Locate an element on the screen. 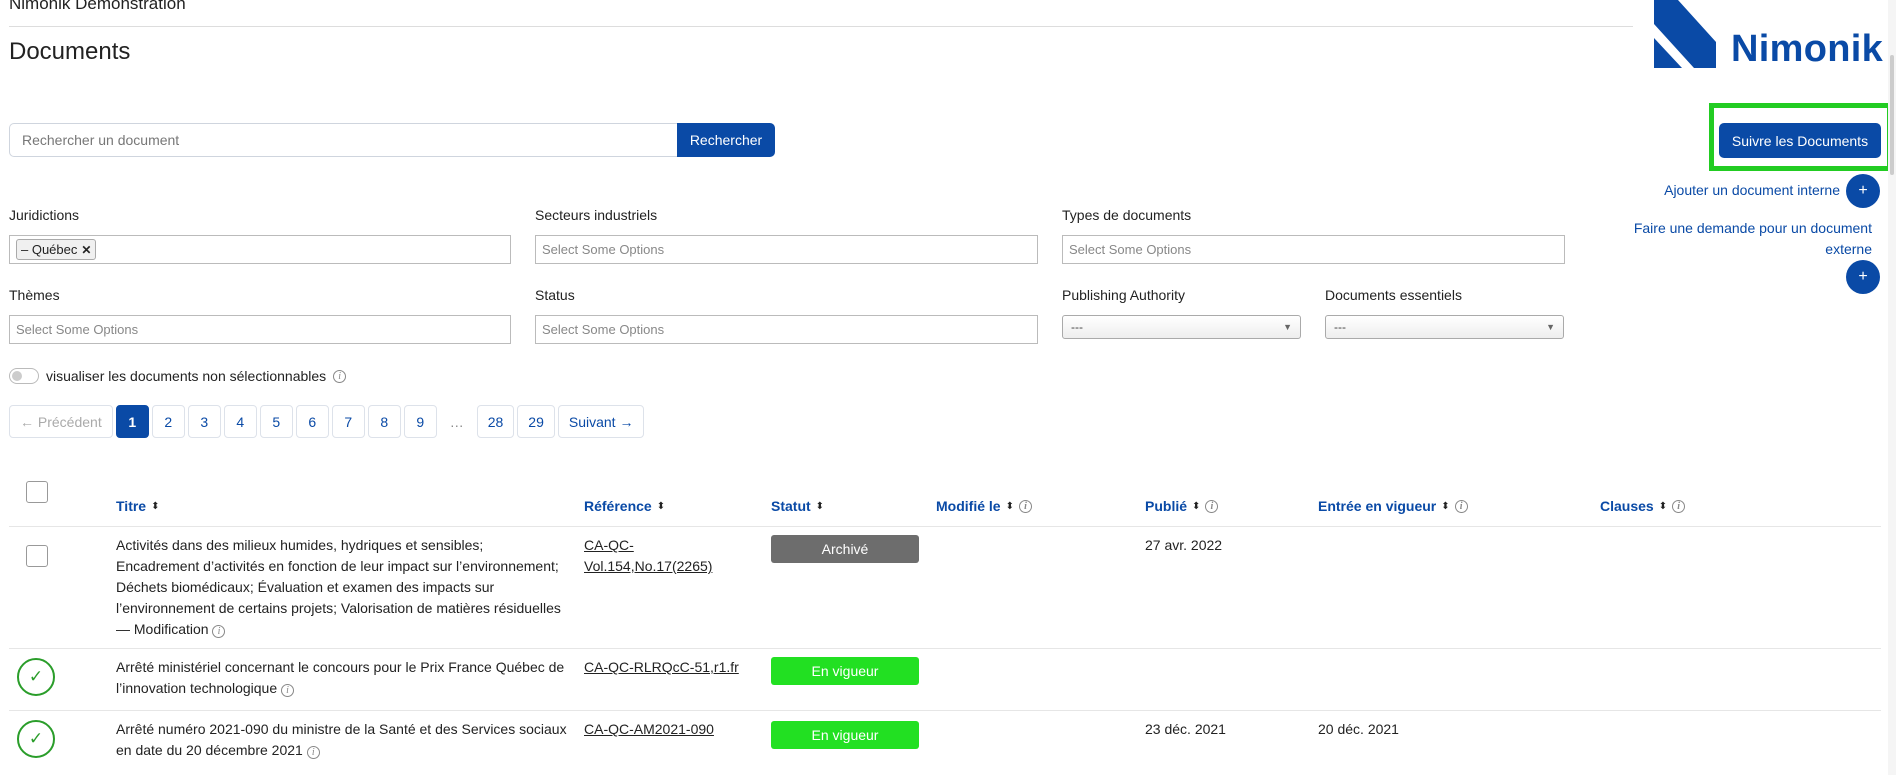 The image size is (1896, 775). row-checkbox is located at coordinates (37, 556).